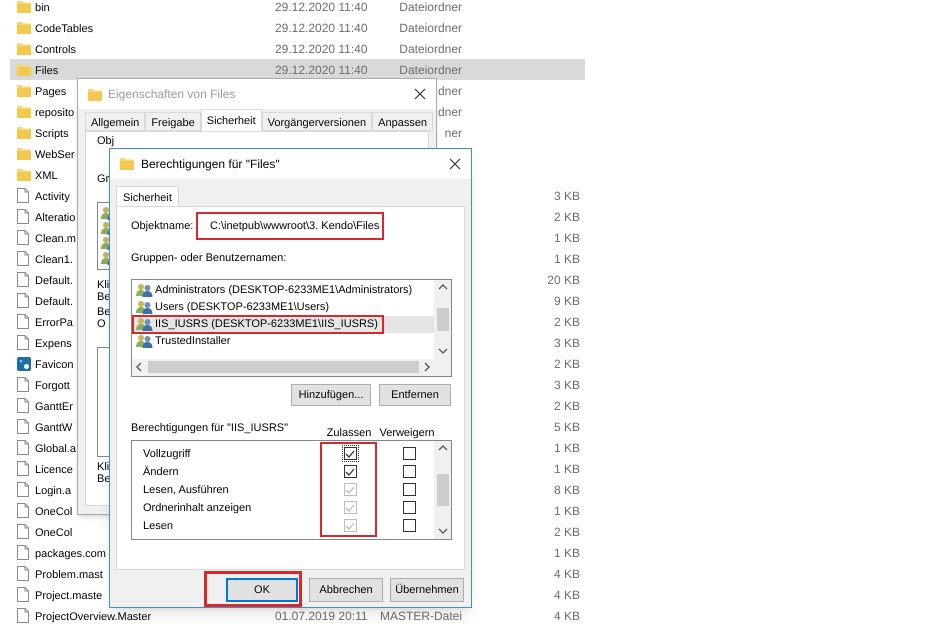 This screenshot has height=624, width=949. I want to click on window-title: Eigenschaften von Files, so click(172, 94).